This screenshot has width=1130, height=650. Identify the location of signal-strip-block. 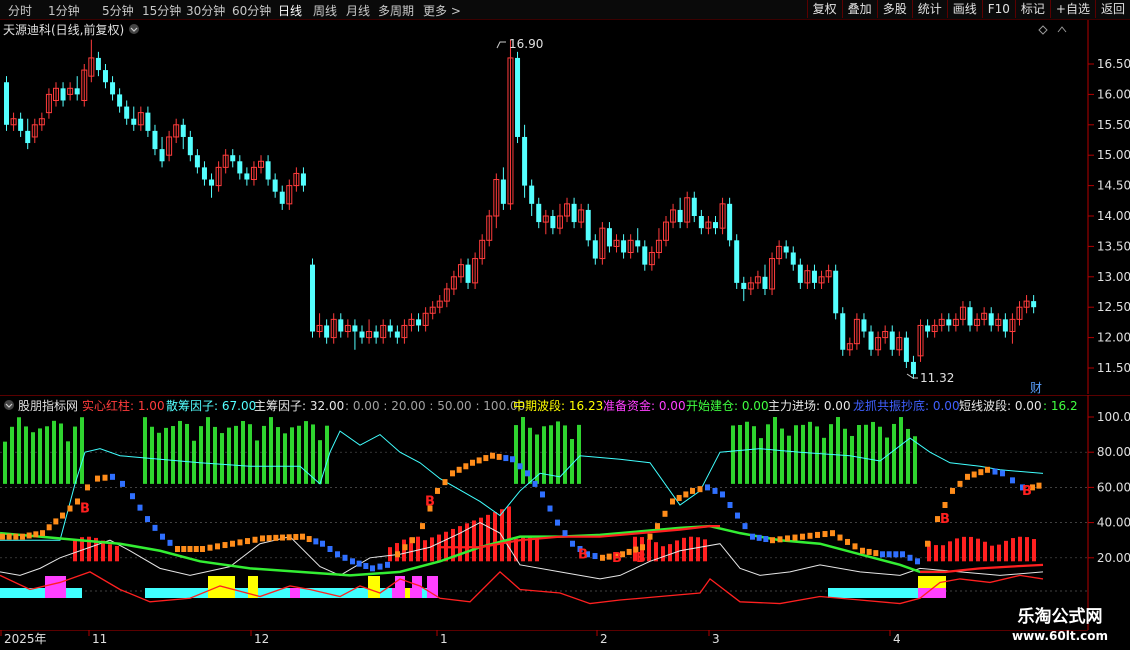
(295, 593).